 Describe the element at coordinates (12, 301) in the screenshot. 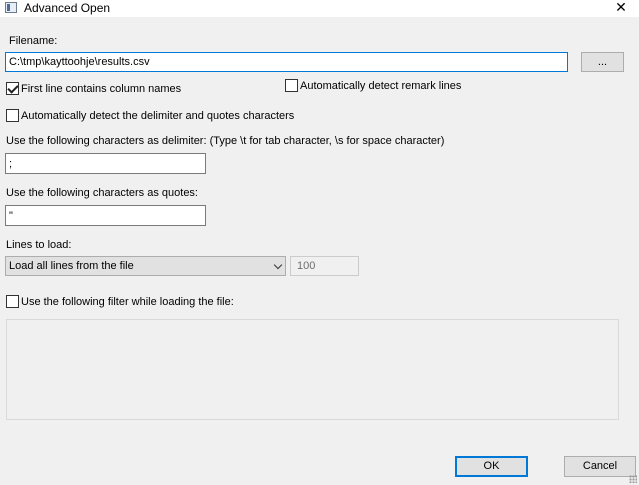

I see `filter-checkbox` at that location.